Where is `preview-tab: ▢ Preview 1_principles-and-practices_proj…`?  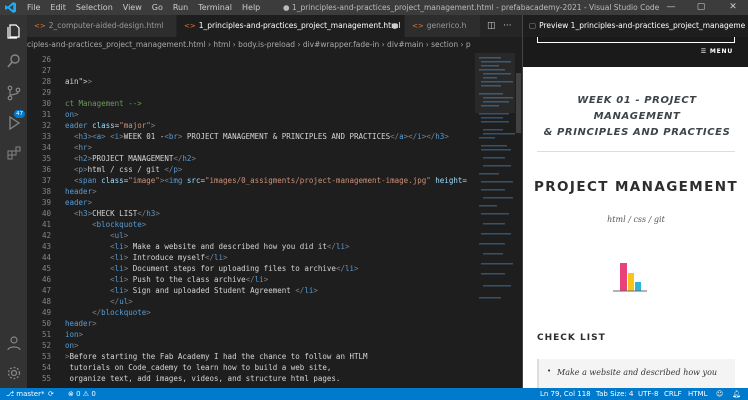 preview-tab: ▢ Preview 1_principles-and-practices_proj… is located at coordinates (635, 26).